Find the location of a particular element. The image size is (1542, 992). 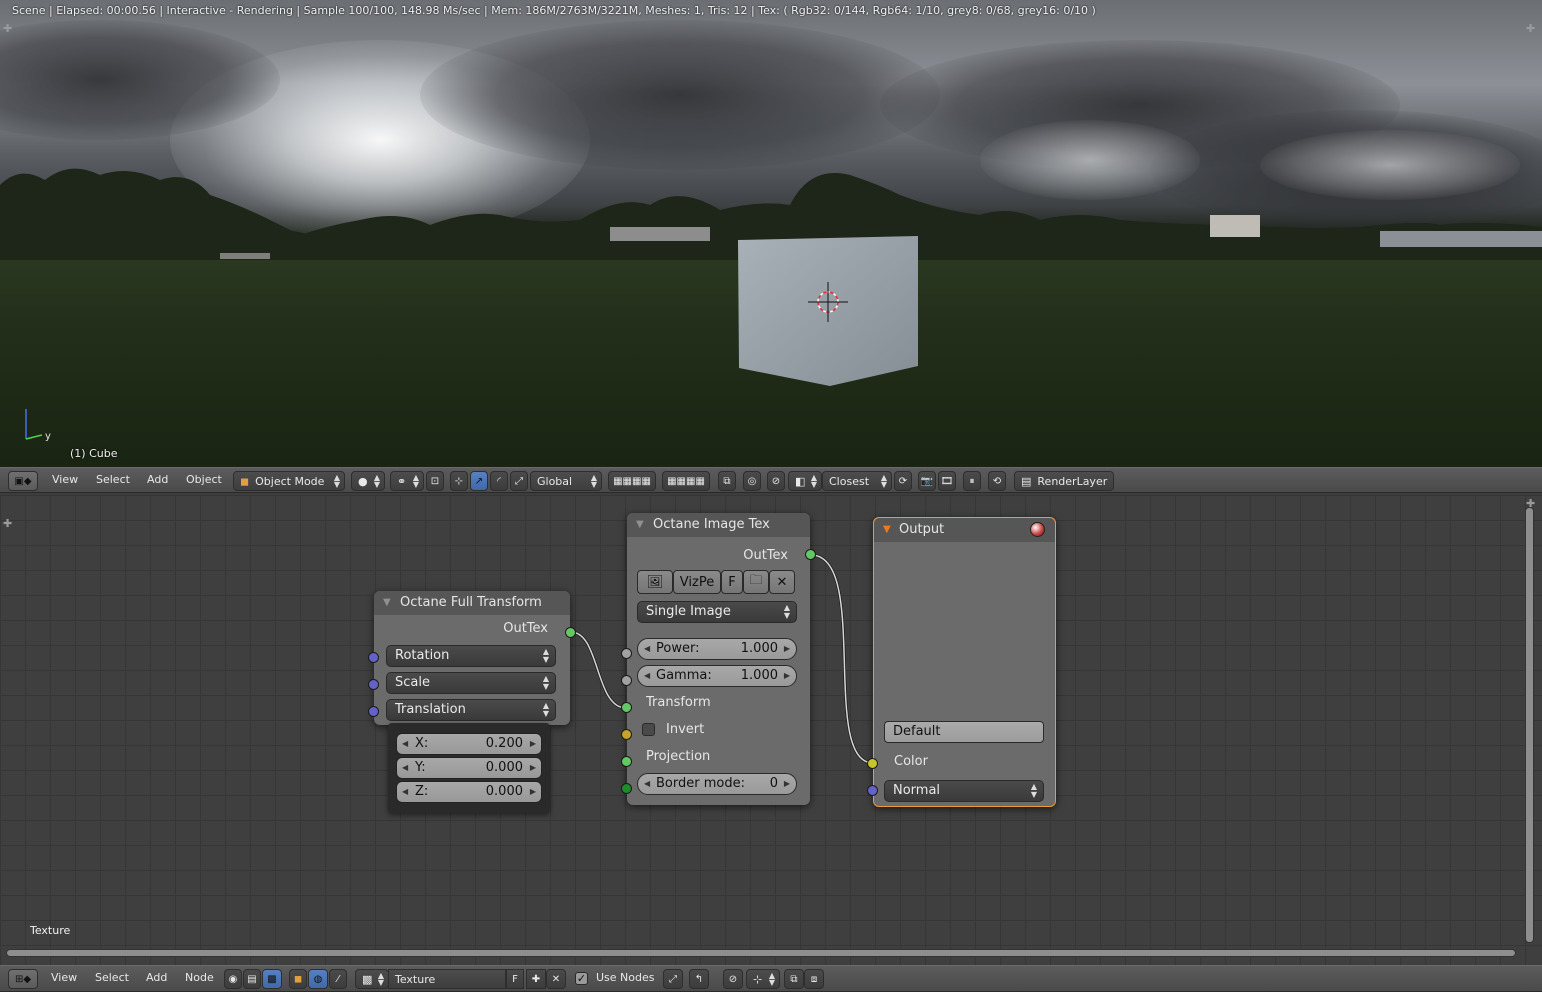

editor-type-button: ▣◆ is located at coordinates (23, 481).